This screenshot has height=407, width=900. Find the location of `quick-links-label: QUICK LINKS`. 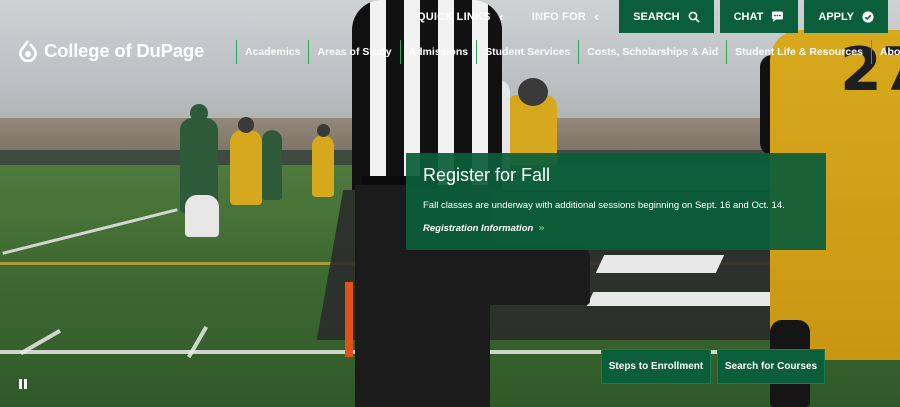

quick-links-label: QUICK LINKS is located at coordinates (453, 16).